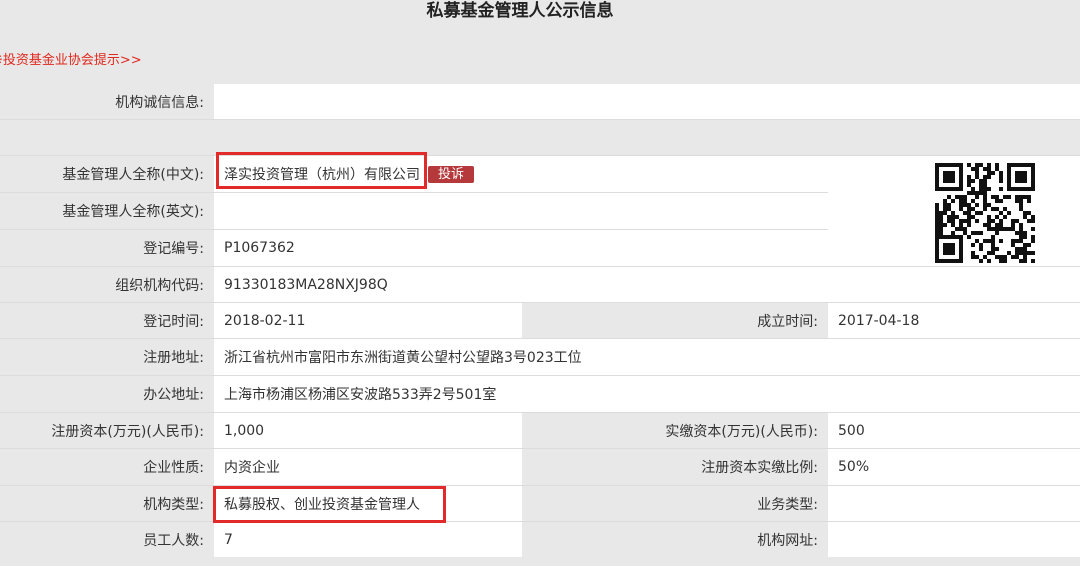  What do you see at coordinates (368, 467) in the screenshot?
I see `nature-value: 内资企业` at bounding box center [368, 467].